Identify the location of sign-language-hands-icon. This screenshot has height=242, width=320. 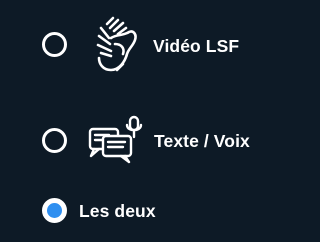
(117, 44).